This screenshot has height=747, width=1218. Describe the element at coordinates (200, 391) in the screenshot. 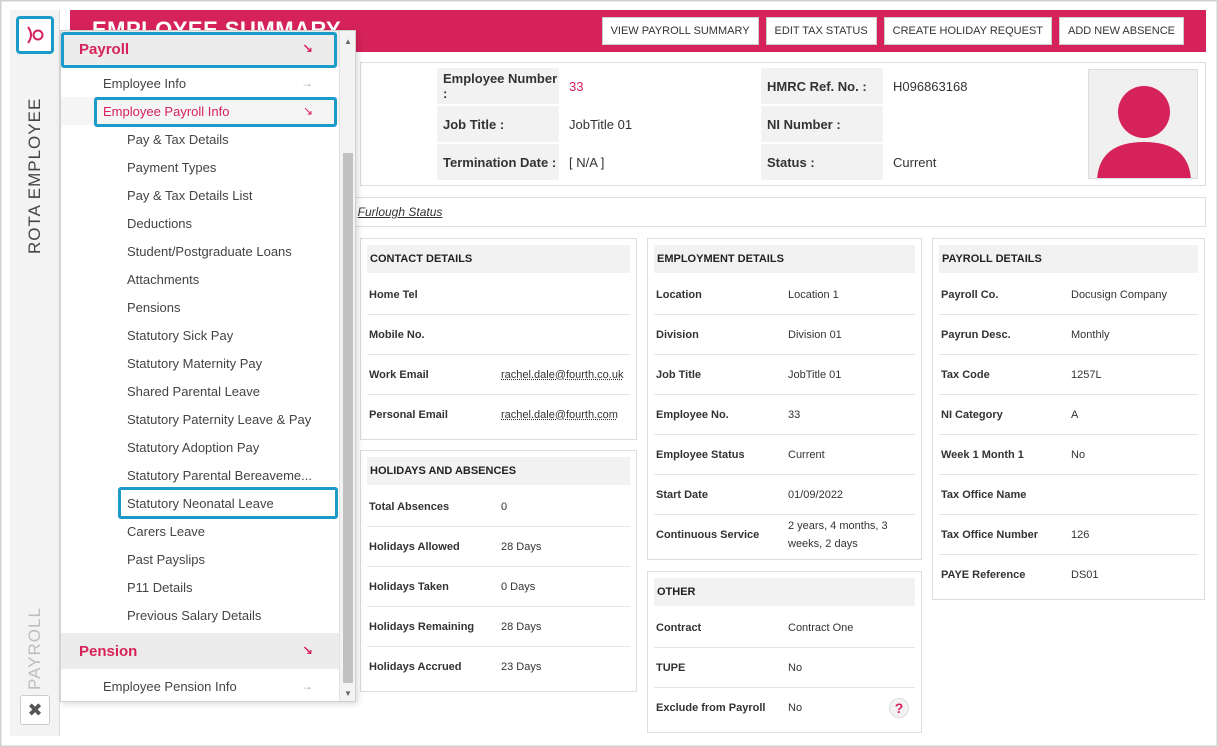

I see `menu-item-shared-parental-leave: Shared Parental Leave` at that location.